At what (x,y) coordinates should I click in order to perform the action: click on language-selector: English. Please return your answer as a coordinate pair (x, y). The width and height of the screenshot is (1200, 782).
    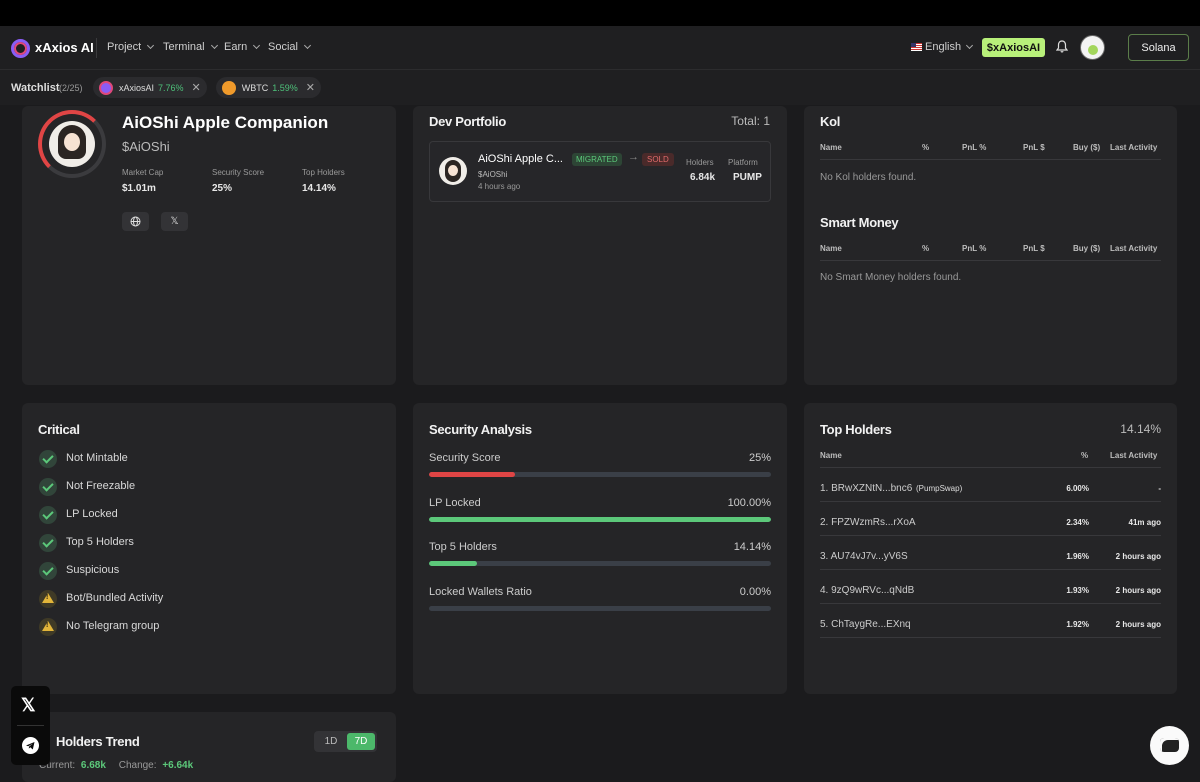
    Looking at the image, I should click on (942, 47).